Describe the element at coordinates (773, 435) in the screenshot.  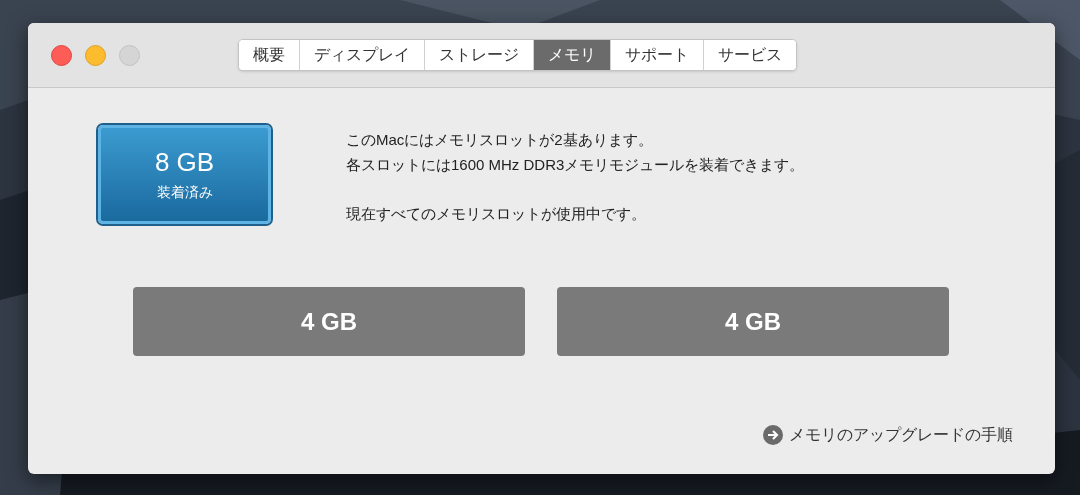
I see `arrow-circle-icon` at that location.